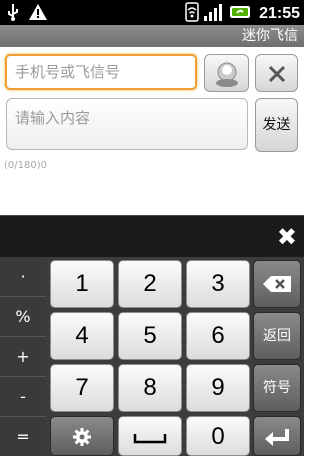 This screenshot has width=320, height=457. What do you see at coordinates (13, 14) in the screenshot?
I see `usb-icon` at bounding box center [13, 14].